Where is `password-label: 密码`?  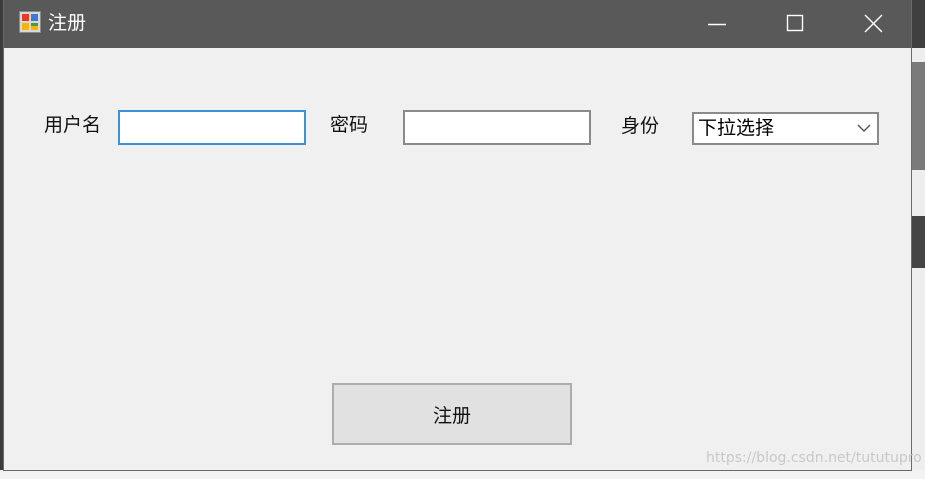 password-label: 密码 is located at coordinates (349, 125).